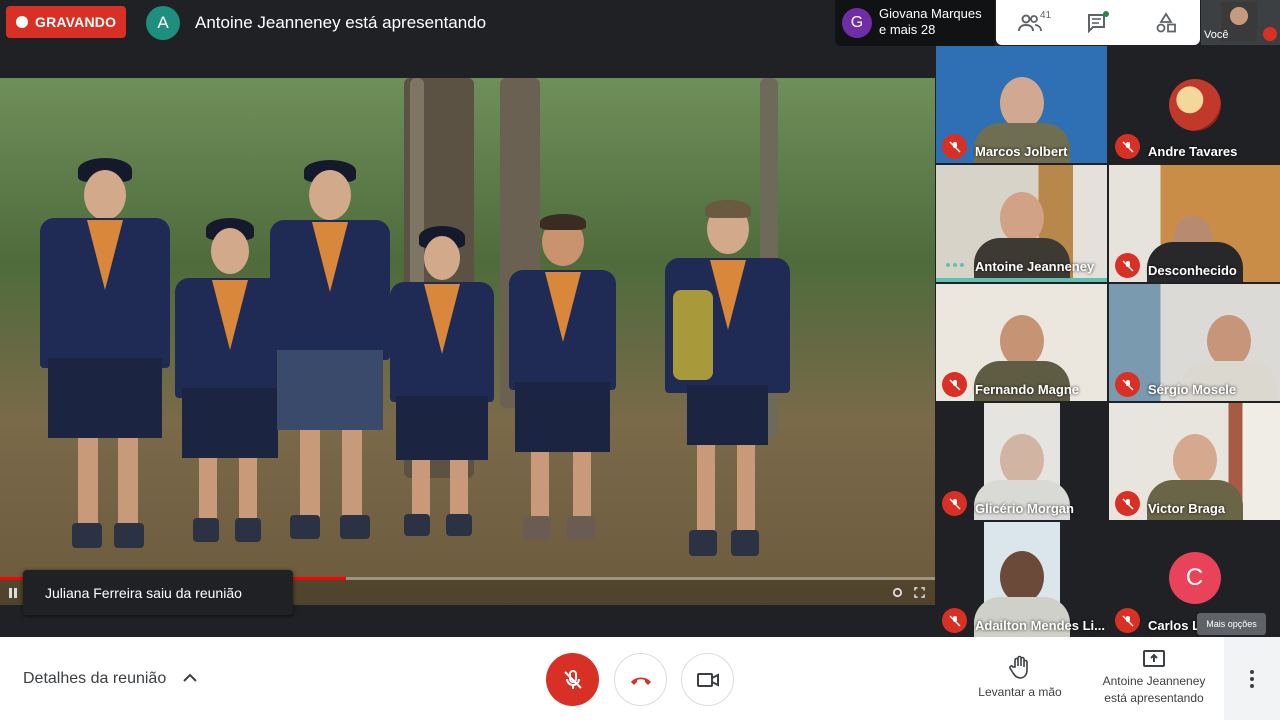 This screenshot has width=1280, height=720. Describe the element at coordinates (1187, 508) in the screenshot. I see `participant-name: Victor Braga` at that location.